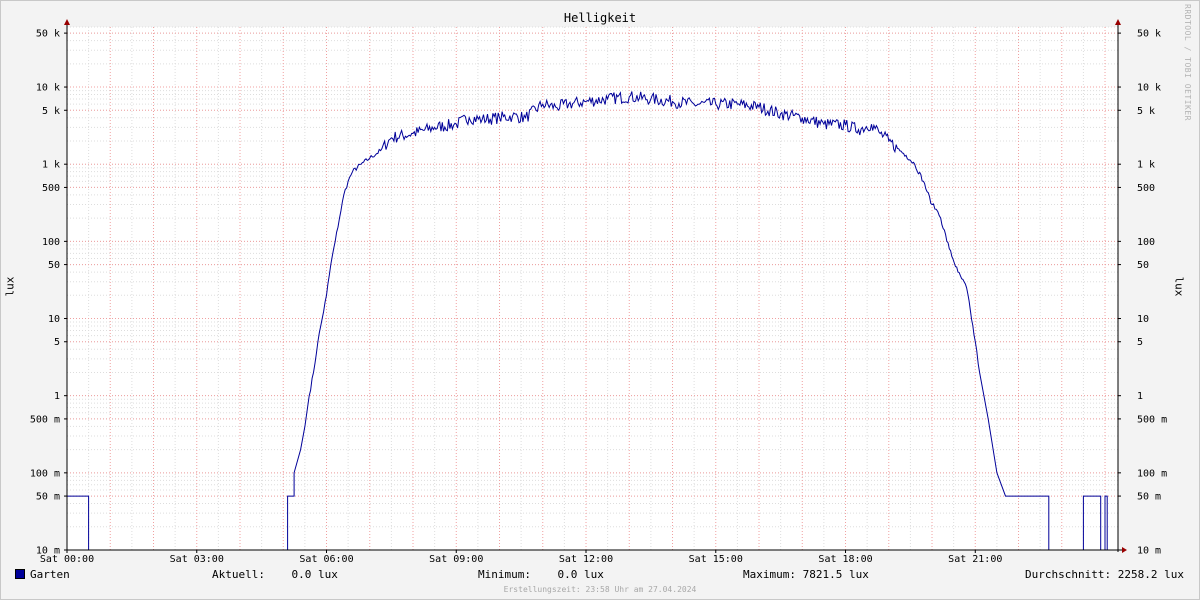 The height and width of the screenshot is (600, 1200). Describe the element at coordinates (51, 165) in the screenshot. I see `y-tick-label-left: 1 k` at that location.